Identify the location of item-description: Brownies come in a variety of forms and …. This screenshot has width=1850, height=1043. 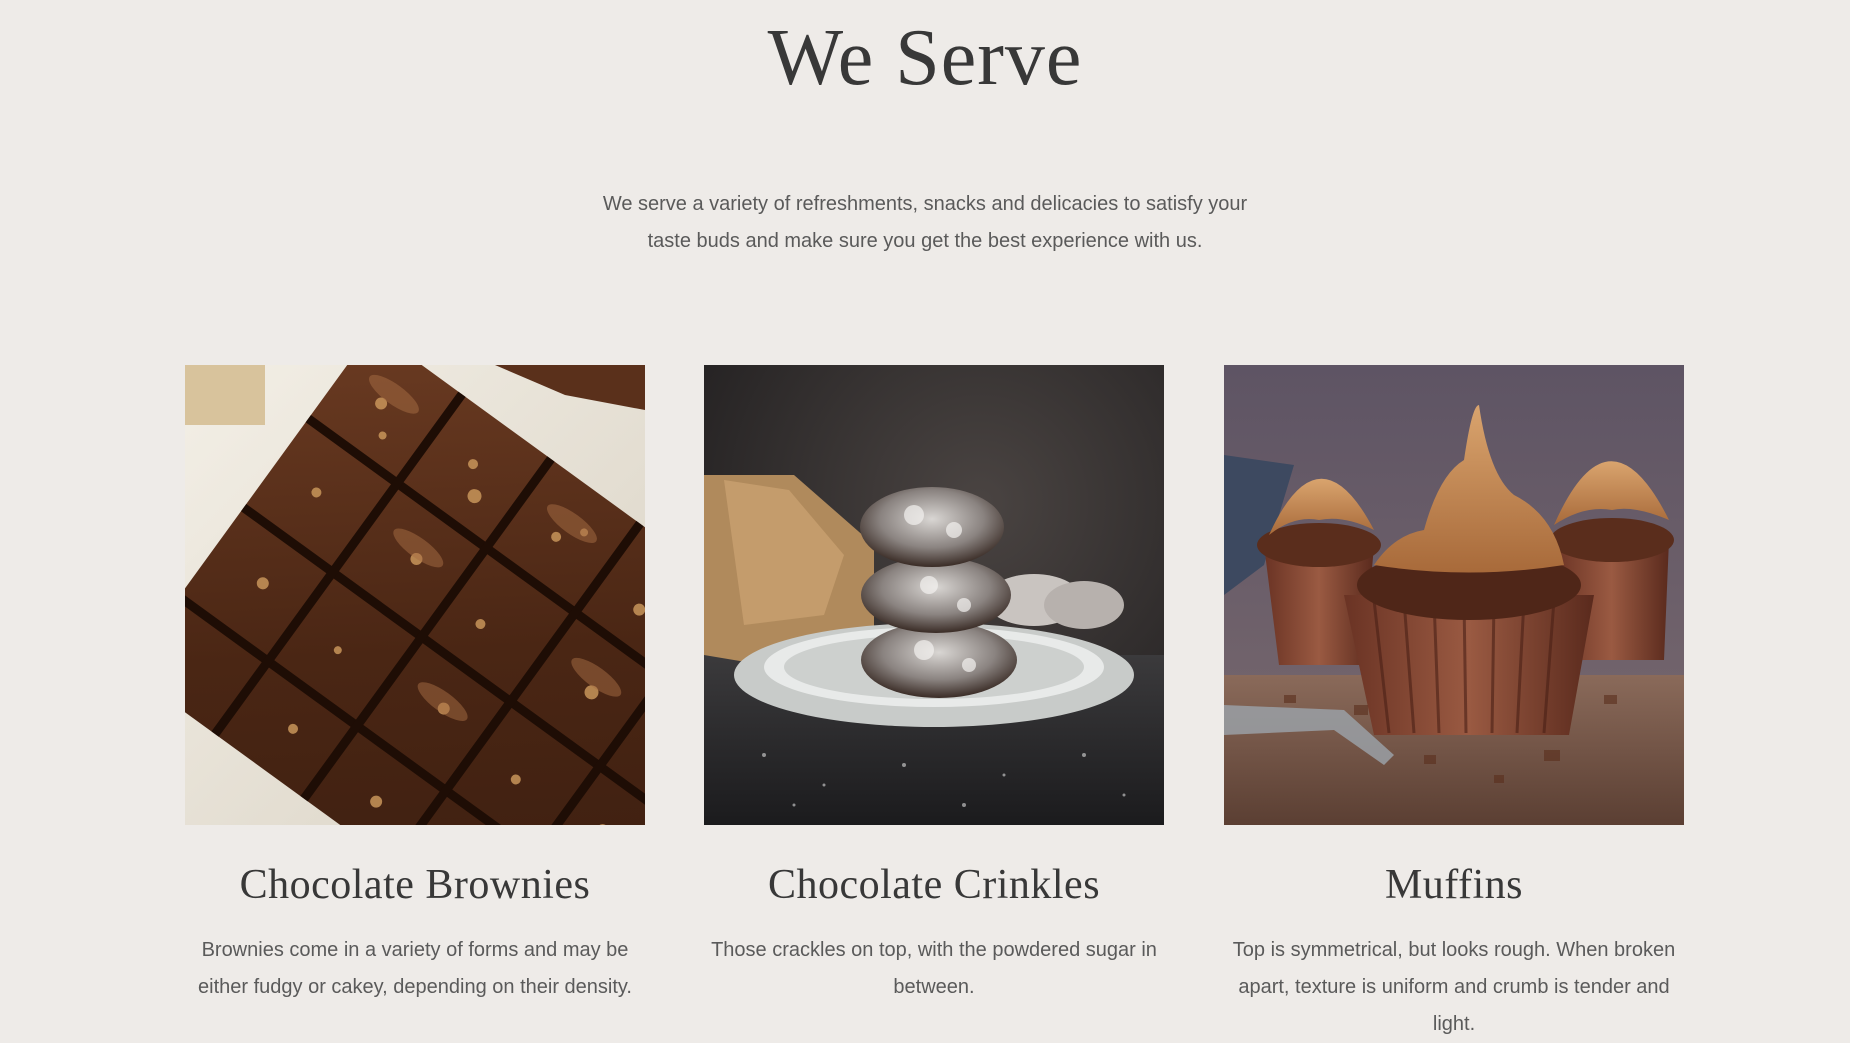
(415, 968).